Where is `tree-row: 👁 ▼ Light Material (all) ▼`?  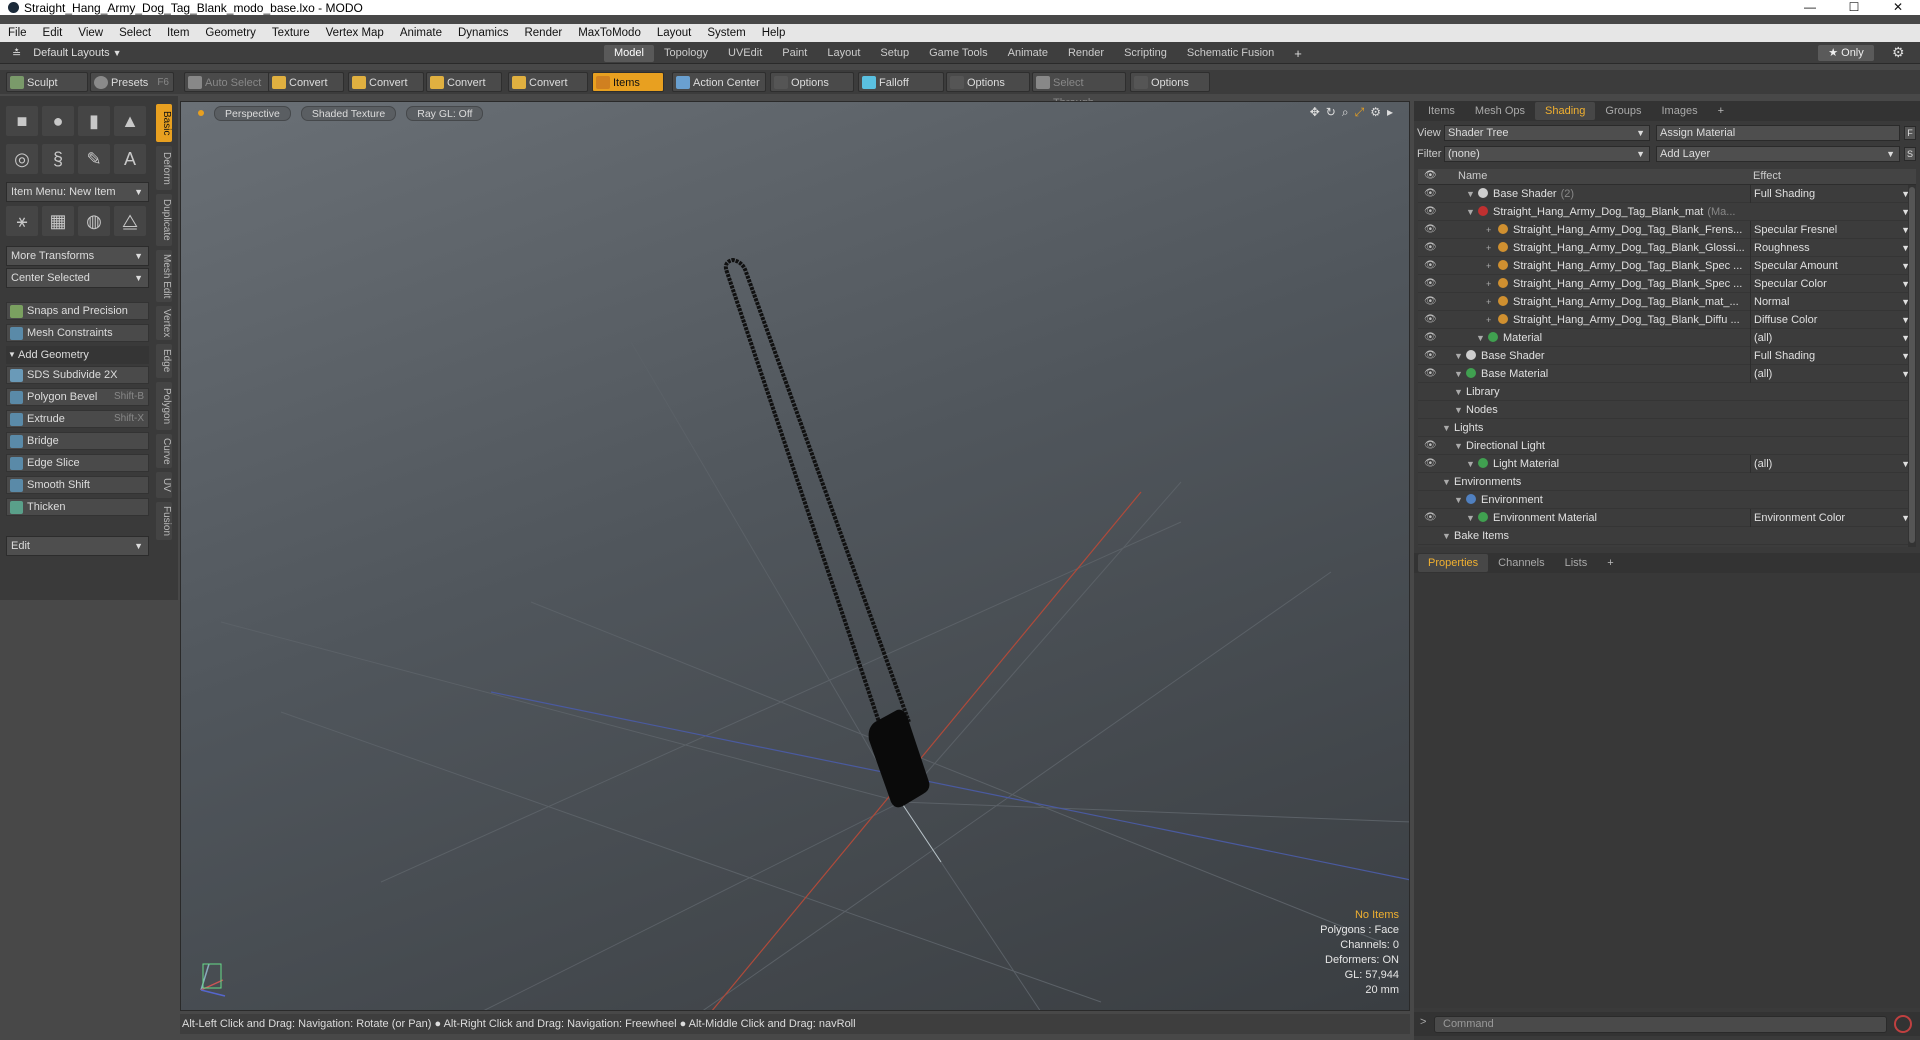 tree-row: 👁 ▼ Light Material (all) ▼ is located at coordinates (1667, 464).